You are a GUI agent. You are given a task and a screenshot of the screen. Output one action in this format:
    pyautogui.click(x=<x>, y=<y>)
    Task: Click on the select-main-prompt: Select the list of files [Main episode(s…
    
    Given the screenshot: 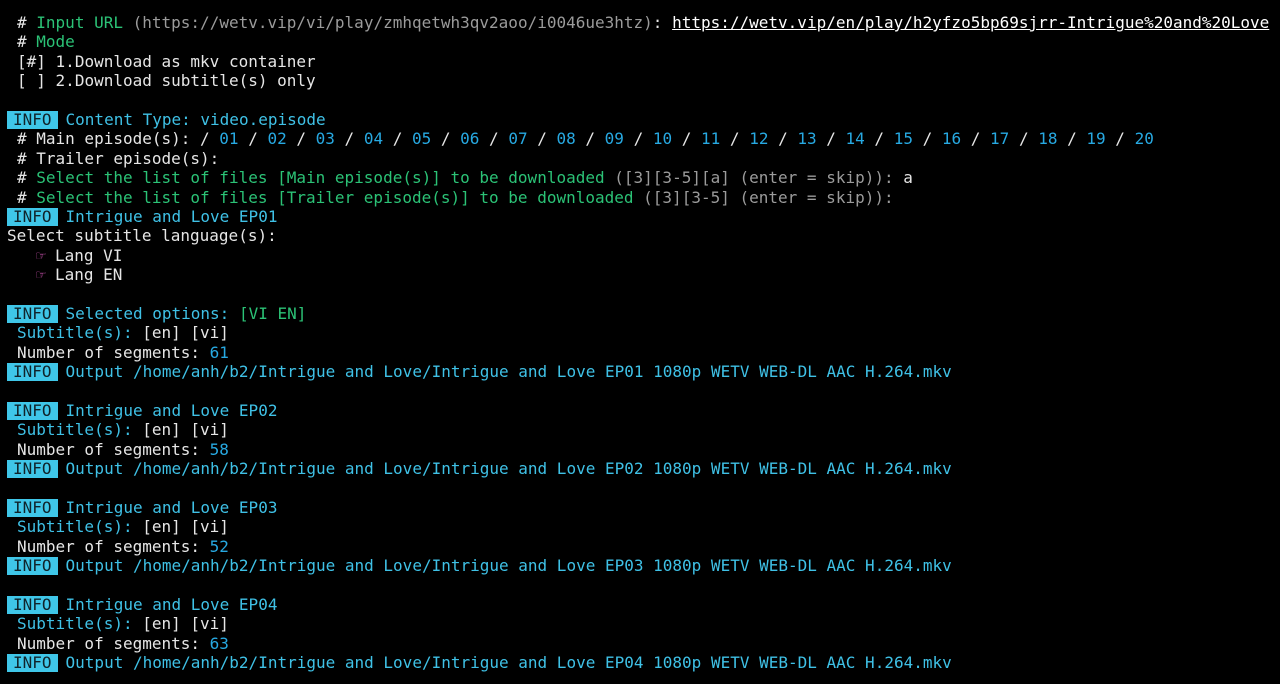 What is the action you would take?
    pyautogui.click(x=320, y=178)
    